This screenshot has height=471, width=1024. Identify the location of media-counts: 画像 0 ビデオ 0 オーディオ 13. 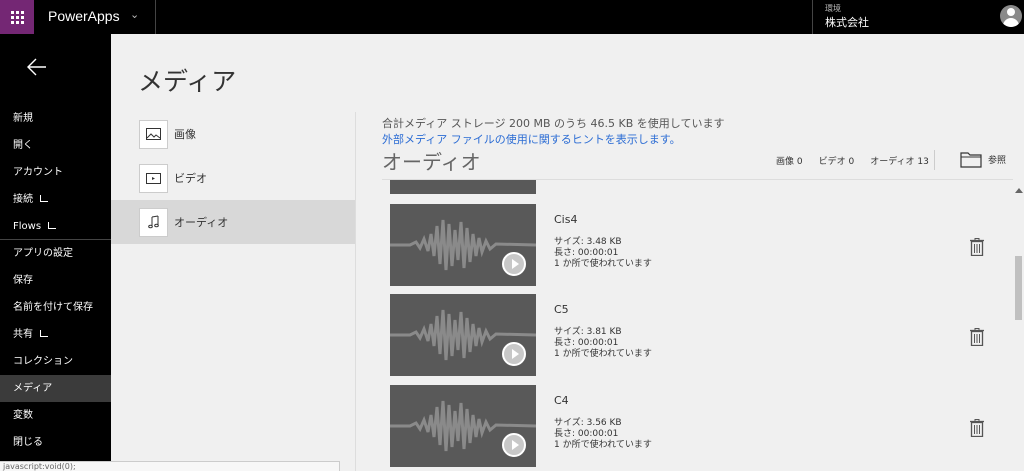
(852, 160).